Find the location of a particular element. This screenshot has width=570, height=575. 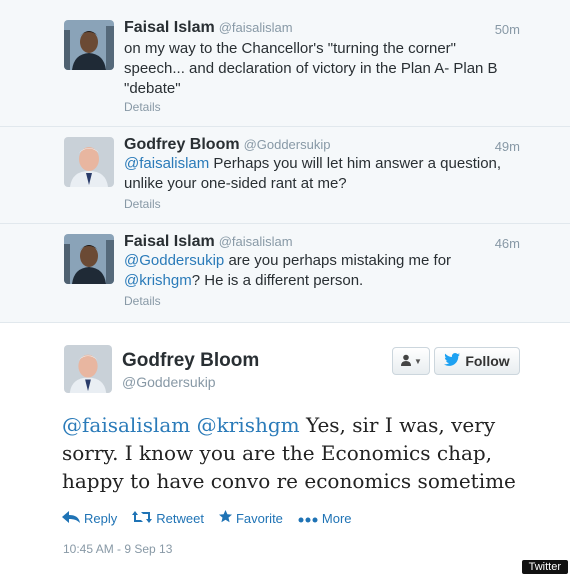

star-icon is located at coordinates (225, 518).